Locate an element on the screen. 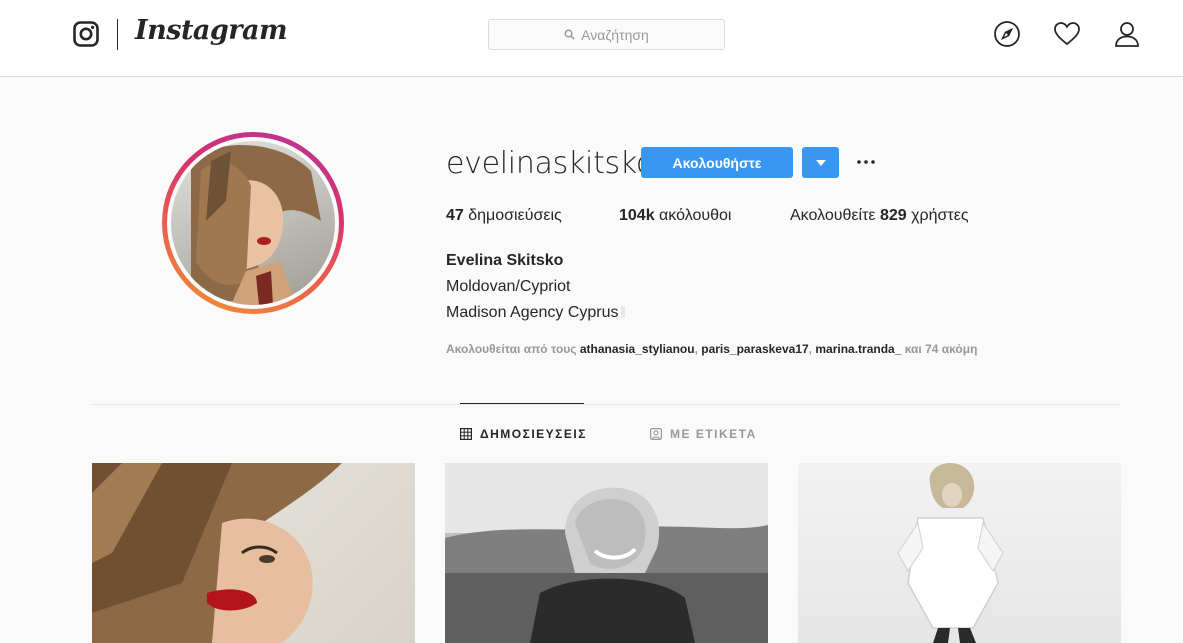 This screenshot has width=1183, height=643. compass-icon is located at coordinates (1007, 34).